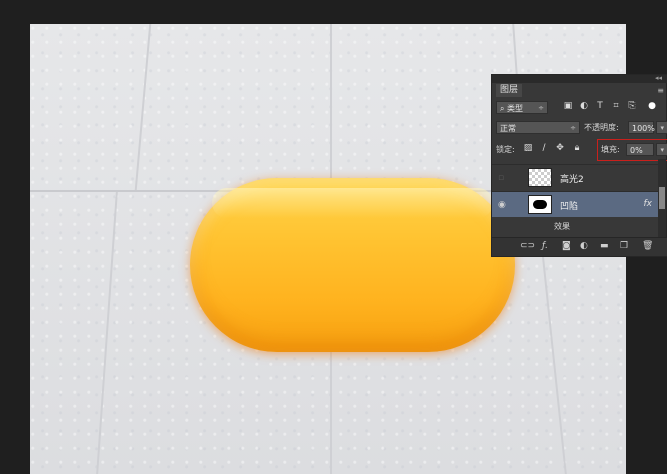  Describe the element at coordinates (504, 108) in the screenshot. I see `search-icon: ⌕` at that location.